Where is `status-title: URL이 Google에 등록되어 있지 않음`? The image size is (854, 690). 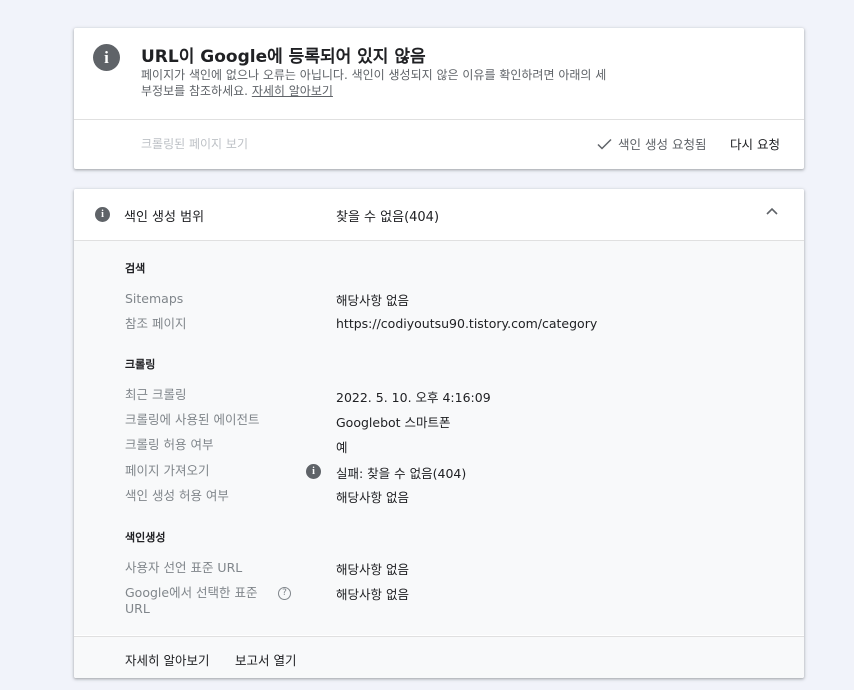 status-title: URL이 Google에 등록되어 있지 않음 is located at coordinates (283, 57).